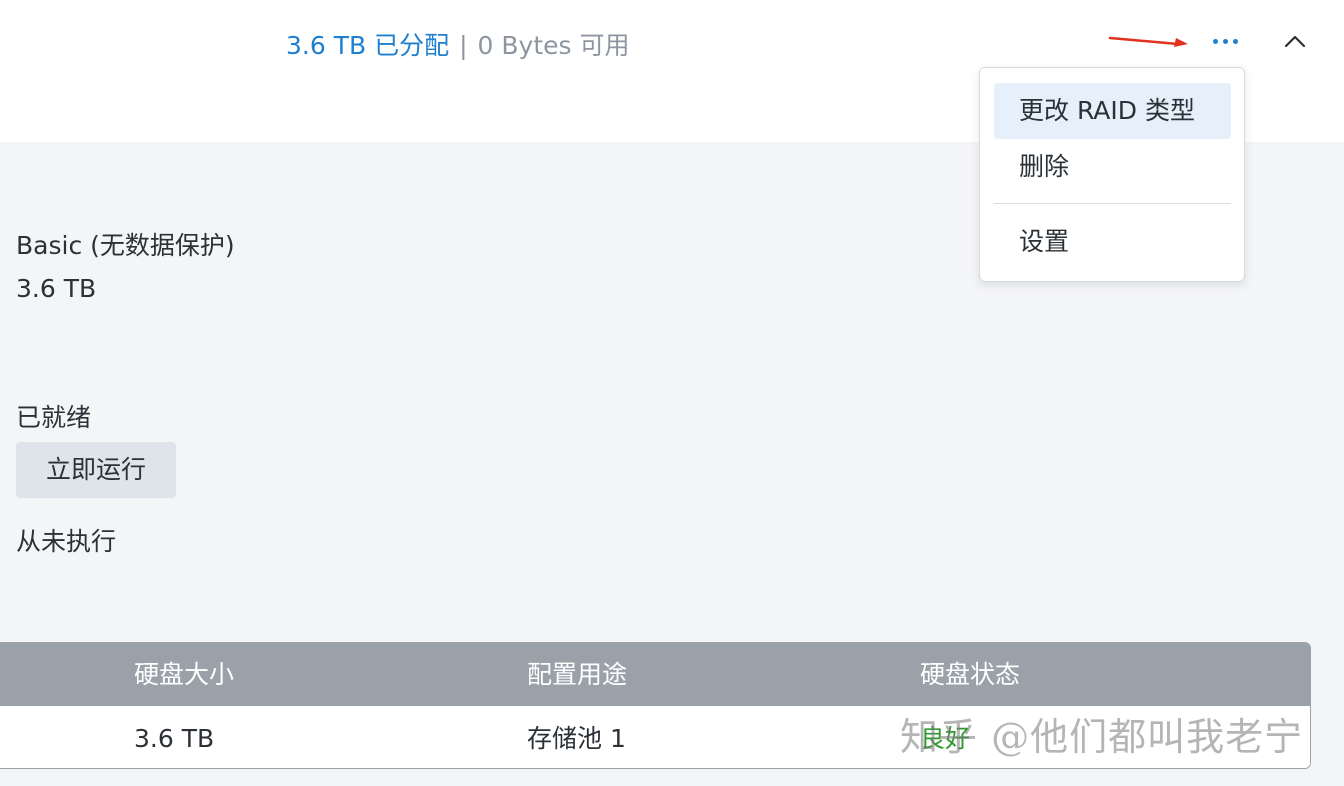 This screenshot has width=1344, height=786. What do you see at coordinates (553, 45) in the screenshot?
I see `available-capacity: 0 Bytes 可用` at bounding box center [553, 45].